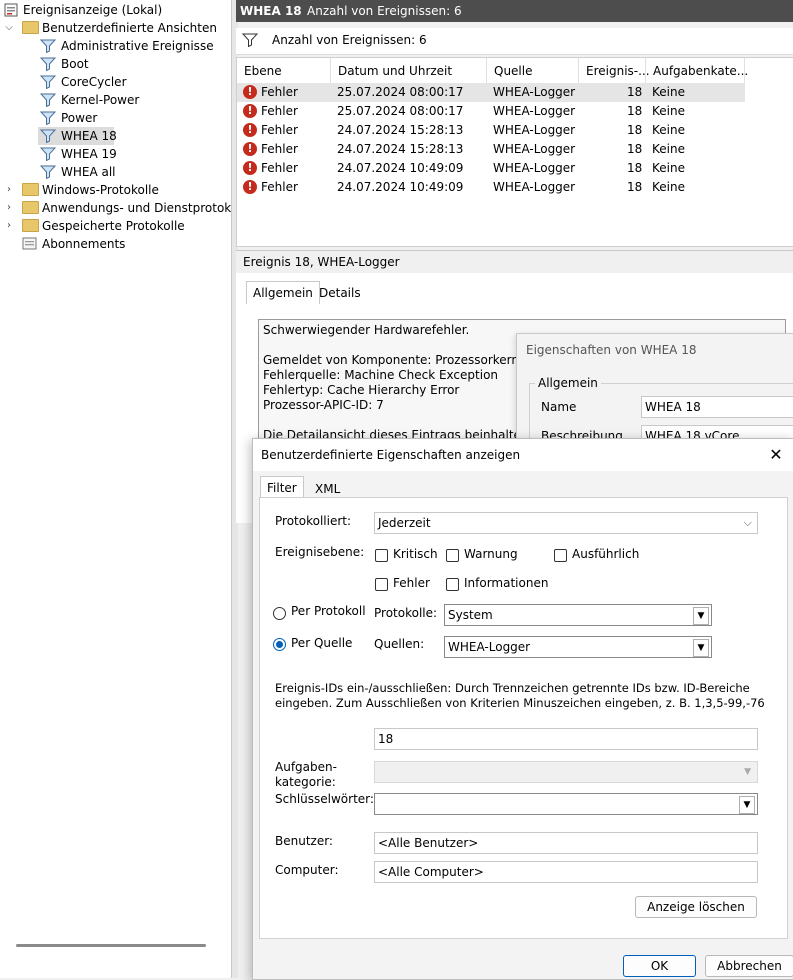 The width and height of the screenshot is (793, 980). I want to click on user-input: <Alle Benutzer>, so click(566, 843).